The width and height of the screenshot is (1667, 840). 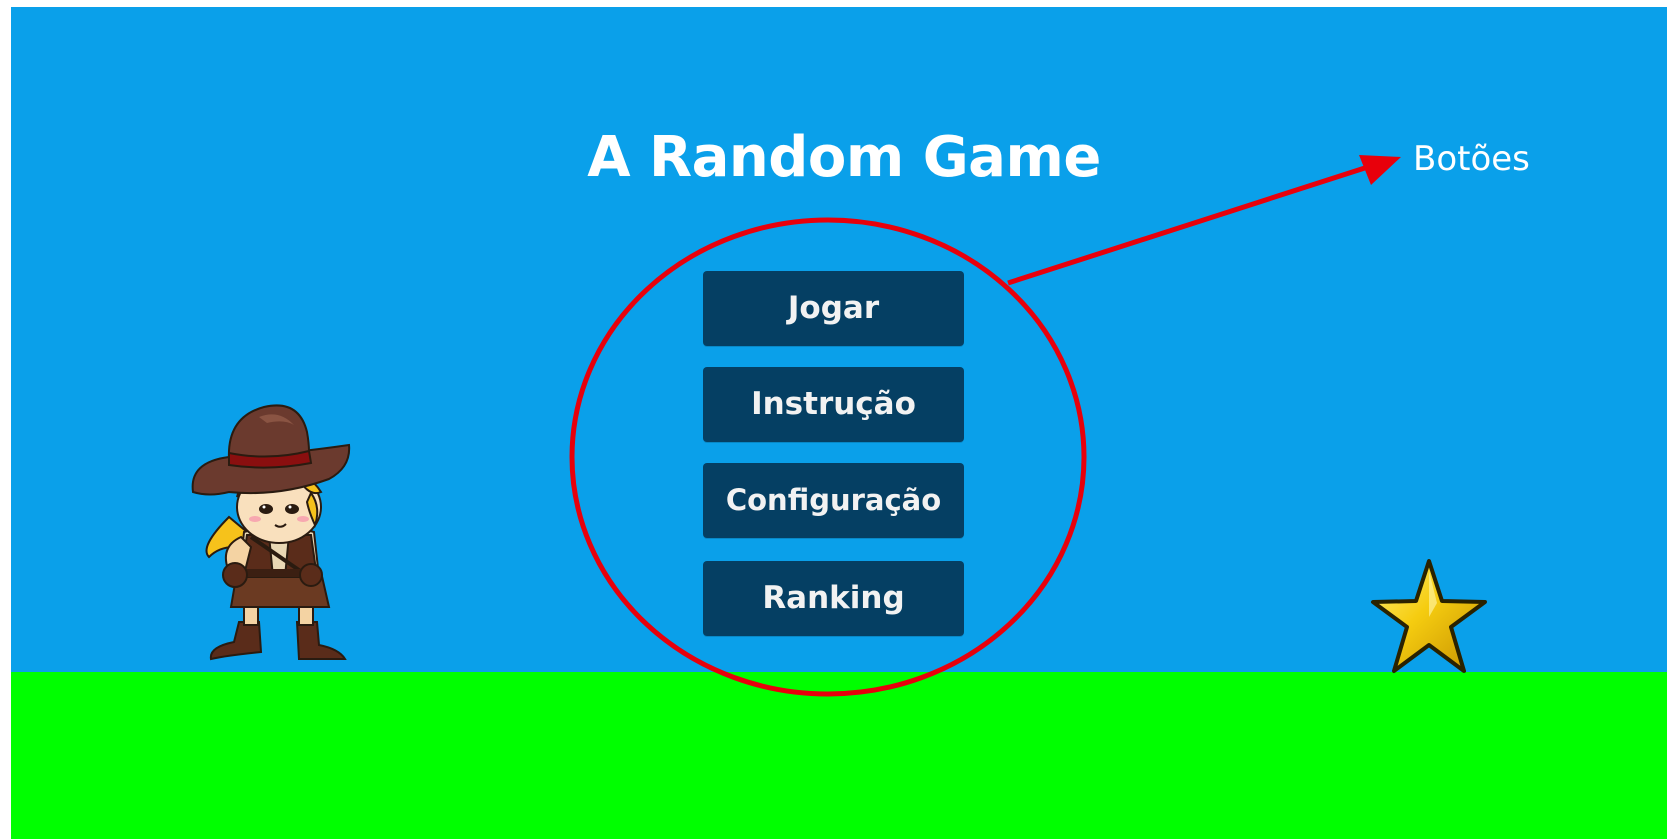 What do you see at coordinates (271, 532) in the screenshot?
I see `cowgirl-character` at bounding box center [271, 532].